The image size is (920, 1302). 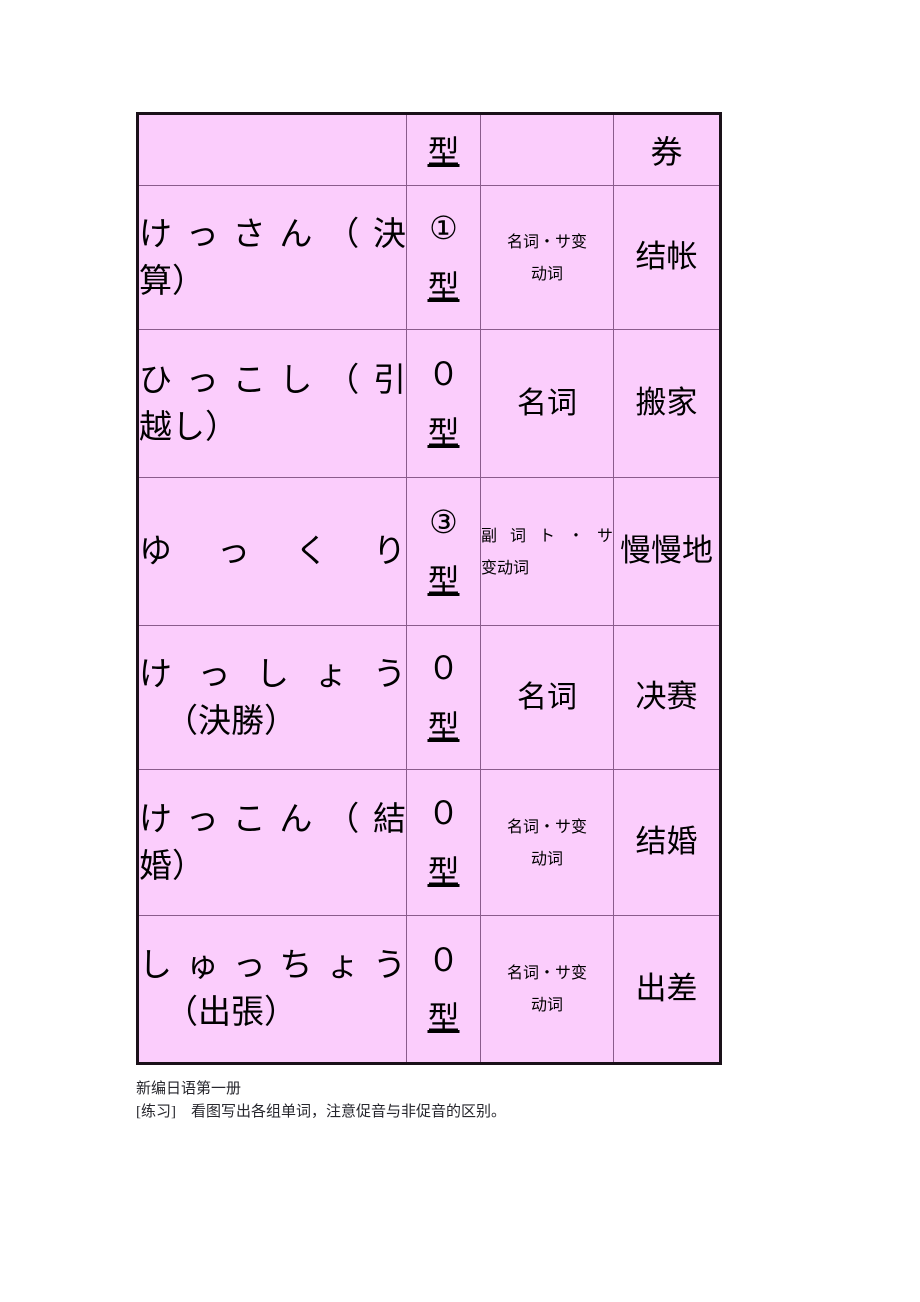 What do you see at coordinates (443, 257) in the screenshot?
I see `cell-accent-type: ① 型` at bounding box center [443, 257].